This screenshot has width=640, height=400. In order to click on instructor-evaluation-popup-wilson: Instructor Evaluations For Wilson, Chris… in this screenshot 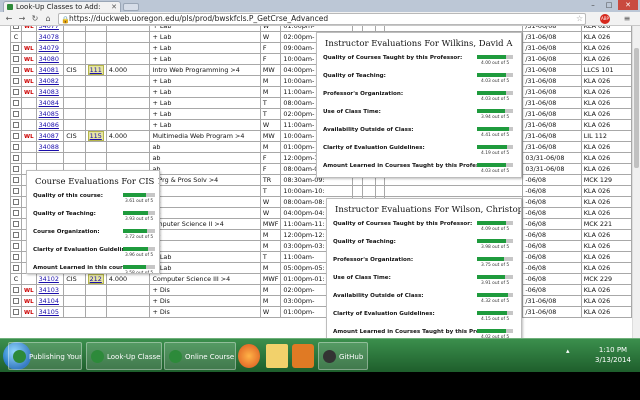, I will do `click(424, 272)`.